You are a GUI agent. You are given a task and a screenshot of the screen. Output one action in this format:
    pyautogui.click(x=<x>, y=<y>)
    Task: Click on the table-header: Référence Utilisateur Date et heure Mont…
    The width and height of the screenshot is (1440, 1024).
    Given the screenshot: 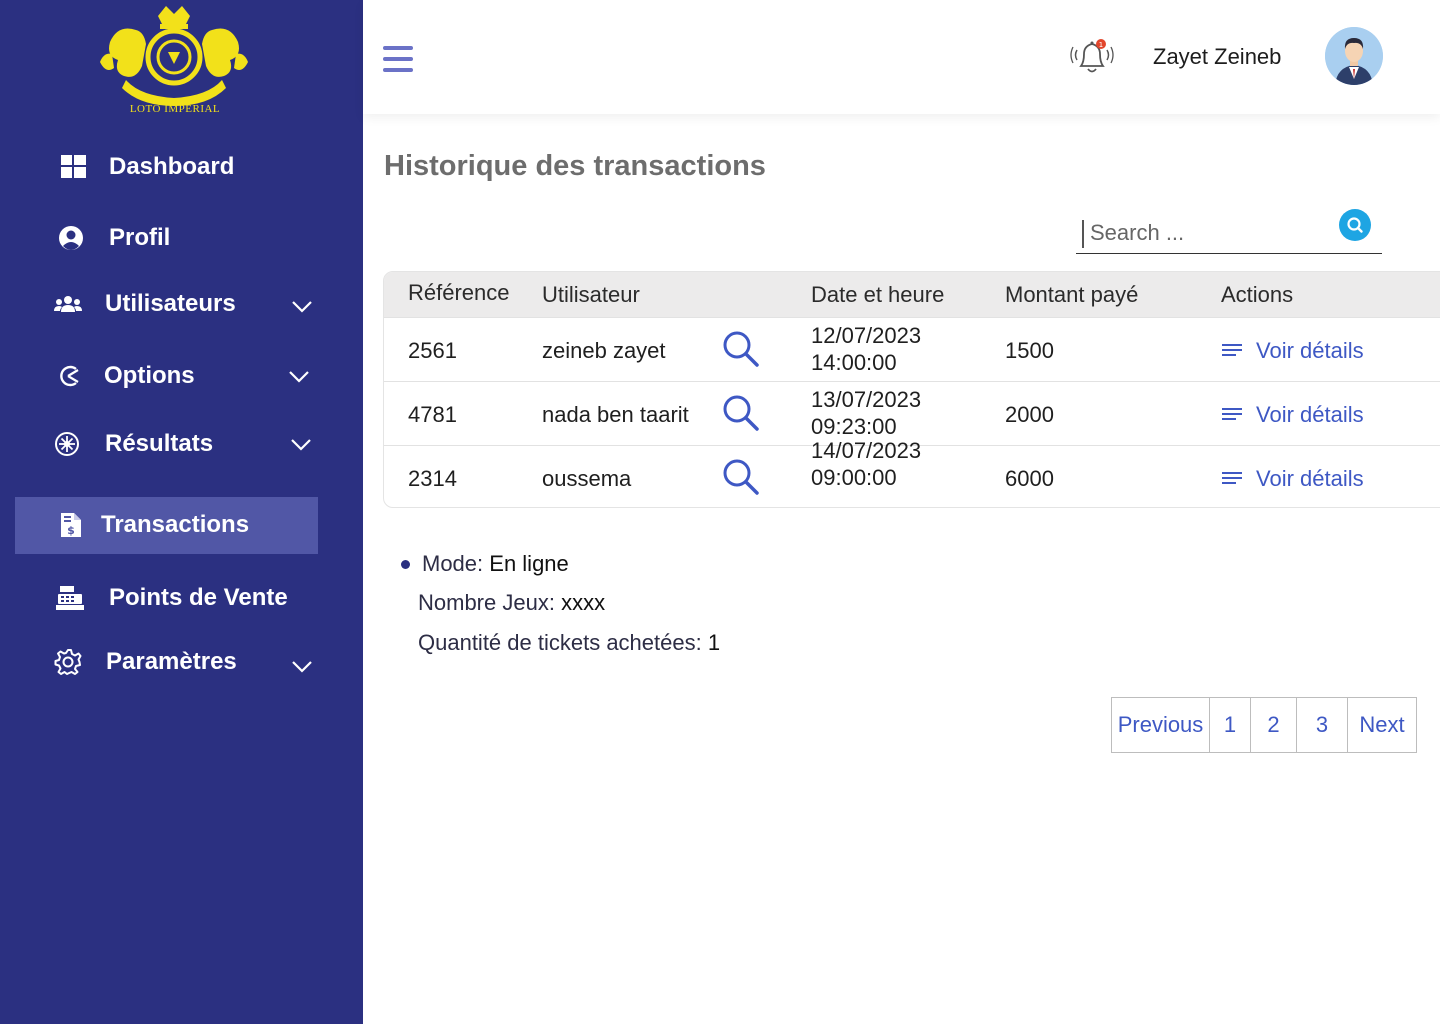 What is the action you would take?
    pyautogui.click(x=912, y=294)
    